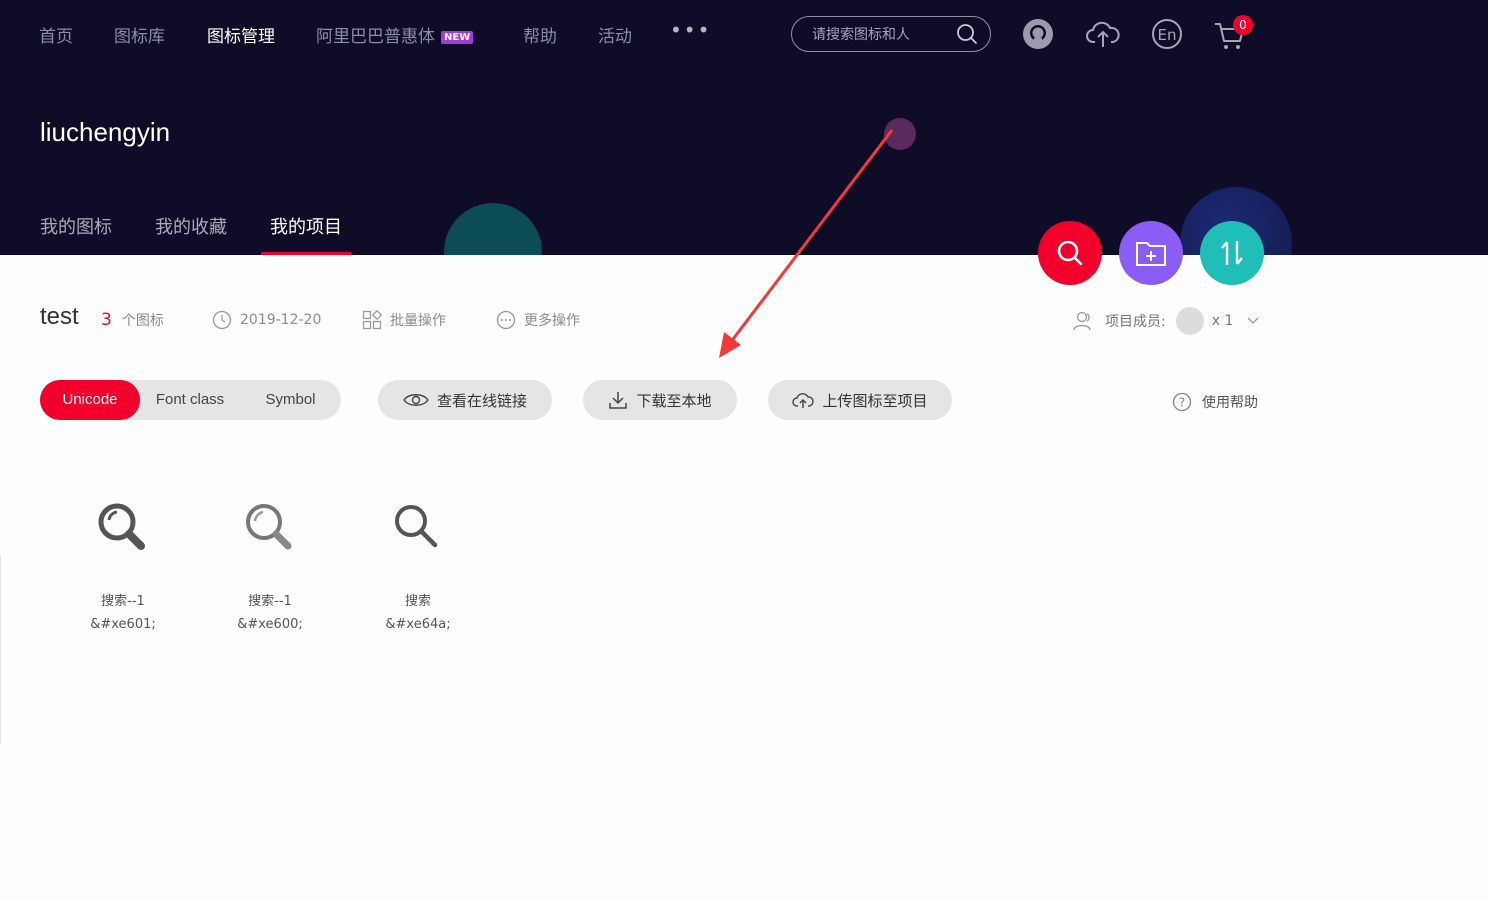  I want to click on icon-name: 搜索, so click(417, 601).